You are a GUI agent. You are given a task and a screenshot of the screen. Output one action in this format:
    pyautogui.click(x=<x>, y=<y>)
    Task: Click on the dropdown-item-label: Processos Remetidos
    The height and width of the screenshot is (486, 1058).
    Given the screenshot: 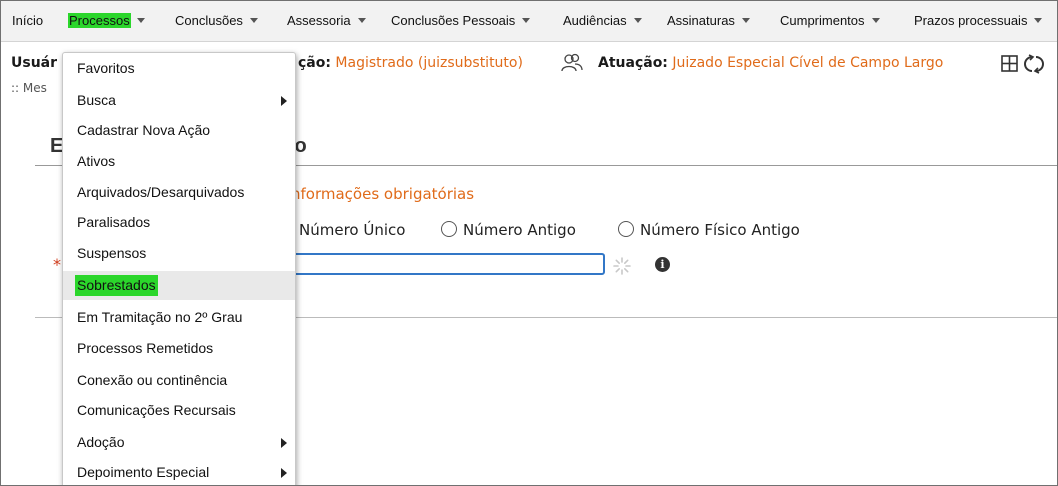 What is the action you would take?
    pyautogui.click(x=145, y=348)
    